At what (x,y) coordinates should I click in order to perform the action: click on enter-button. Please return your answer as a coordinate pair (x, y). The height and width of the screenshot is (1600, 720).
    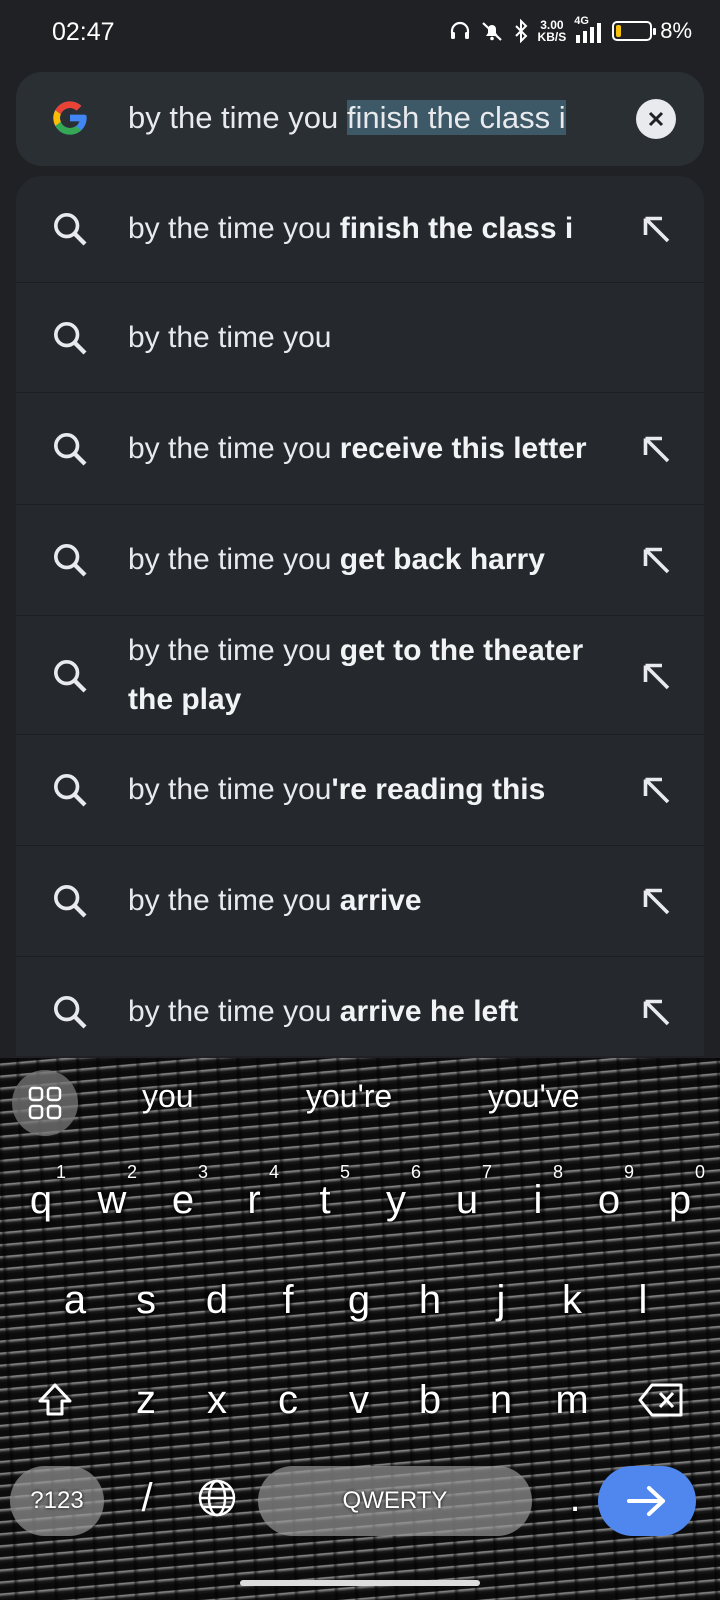
    Looking at the image, I should click on (647, 1501).